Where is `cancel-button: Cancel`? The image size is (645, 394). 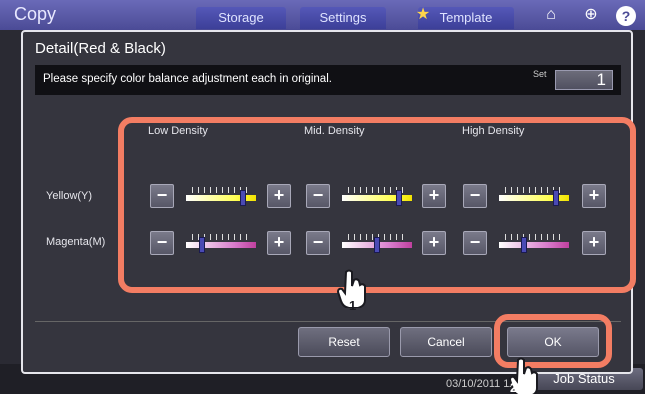
cancel-button: Cancel is located at coordinates (446, 342).